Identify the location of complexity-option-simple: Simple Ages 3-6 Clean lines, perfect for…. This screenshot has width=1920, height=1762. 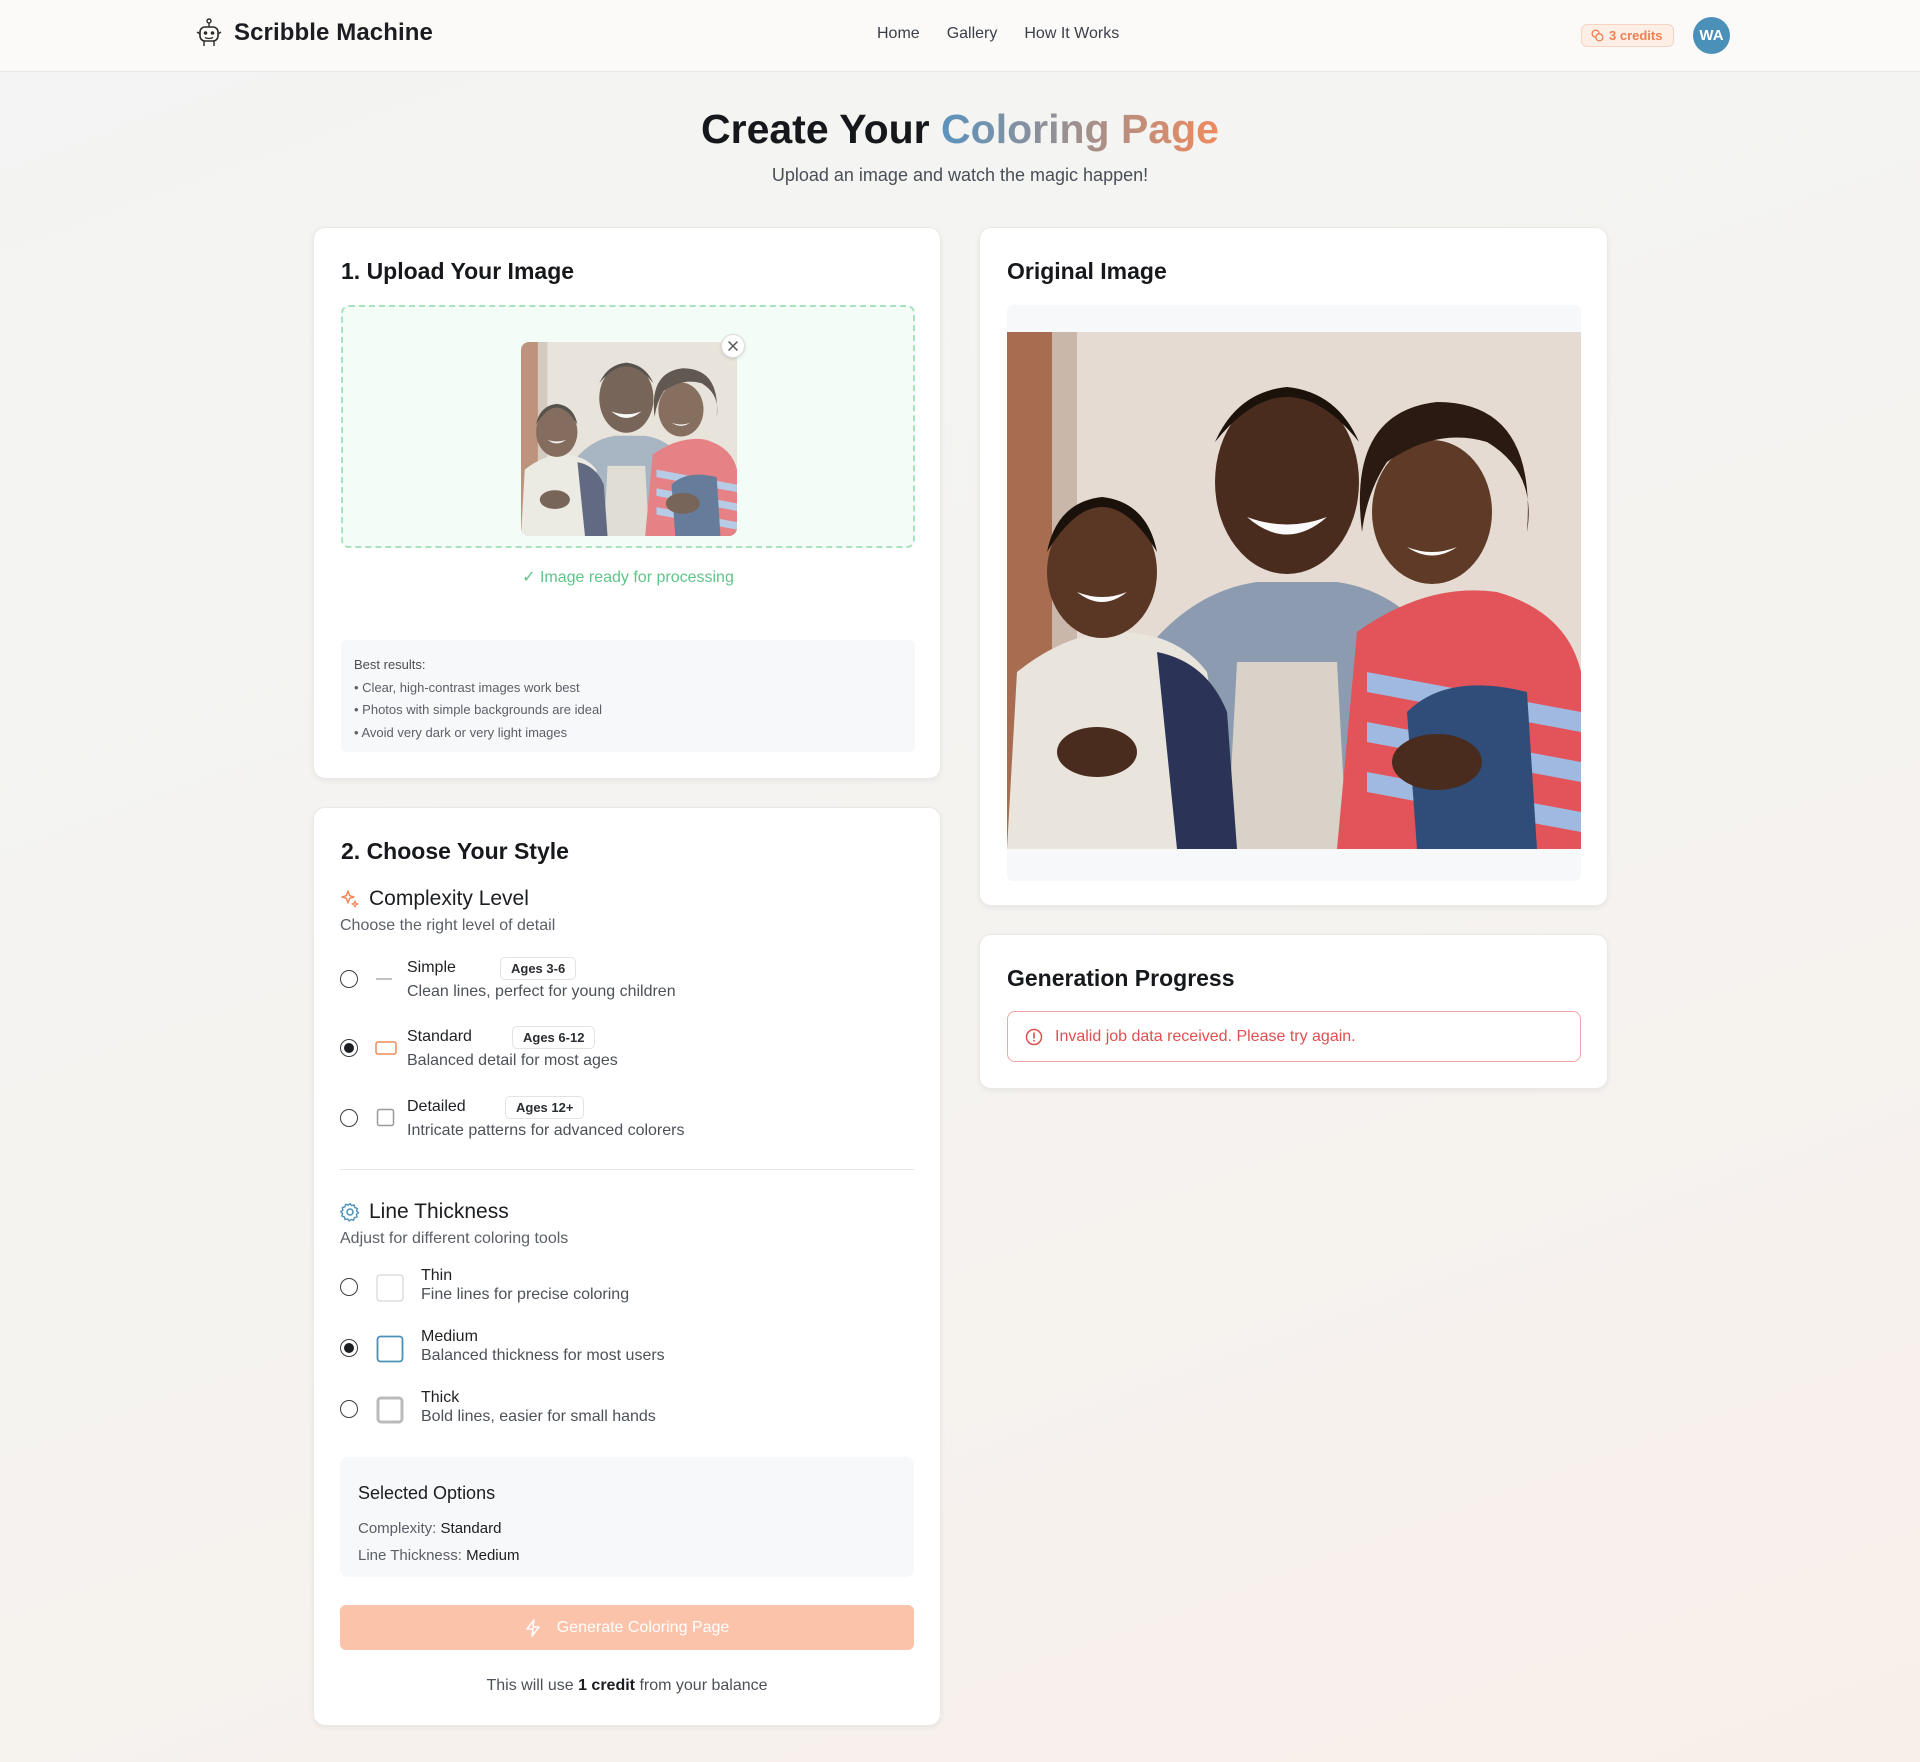
(620, 980).